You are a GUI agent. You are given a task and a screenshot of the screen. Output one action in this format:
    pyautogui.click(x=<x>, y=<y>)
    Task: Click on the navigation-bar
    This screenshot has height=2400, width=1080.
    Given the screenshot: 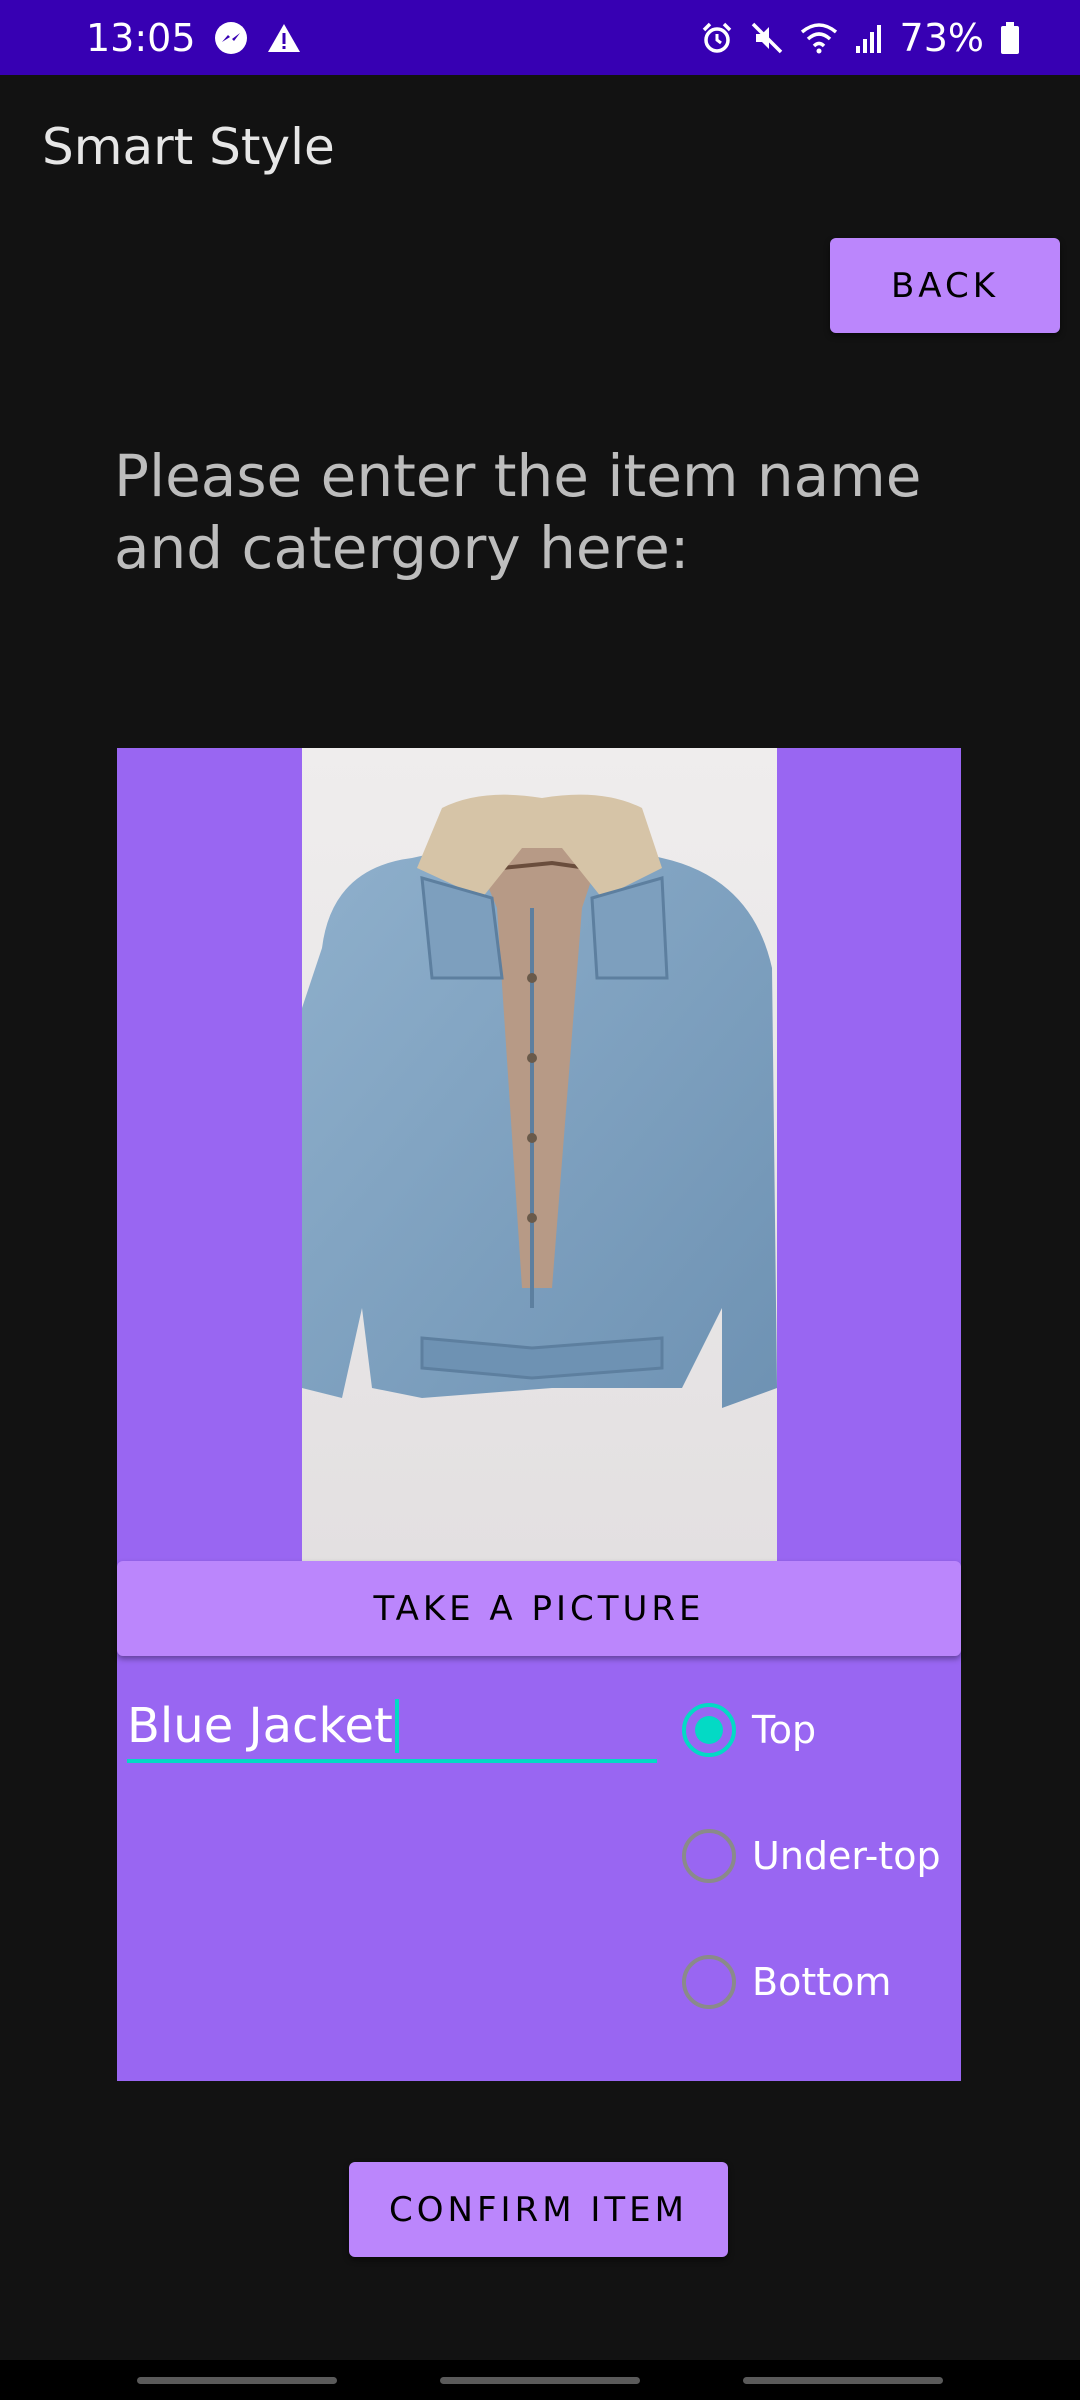 What is the action you would take?
    pyautogui.click(x=540, y=2380)
    